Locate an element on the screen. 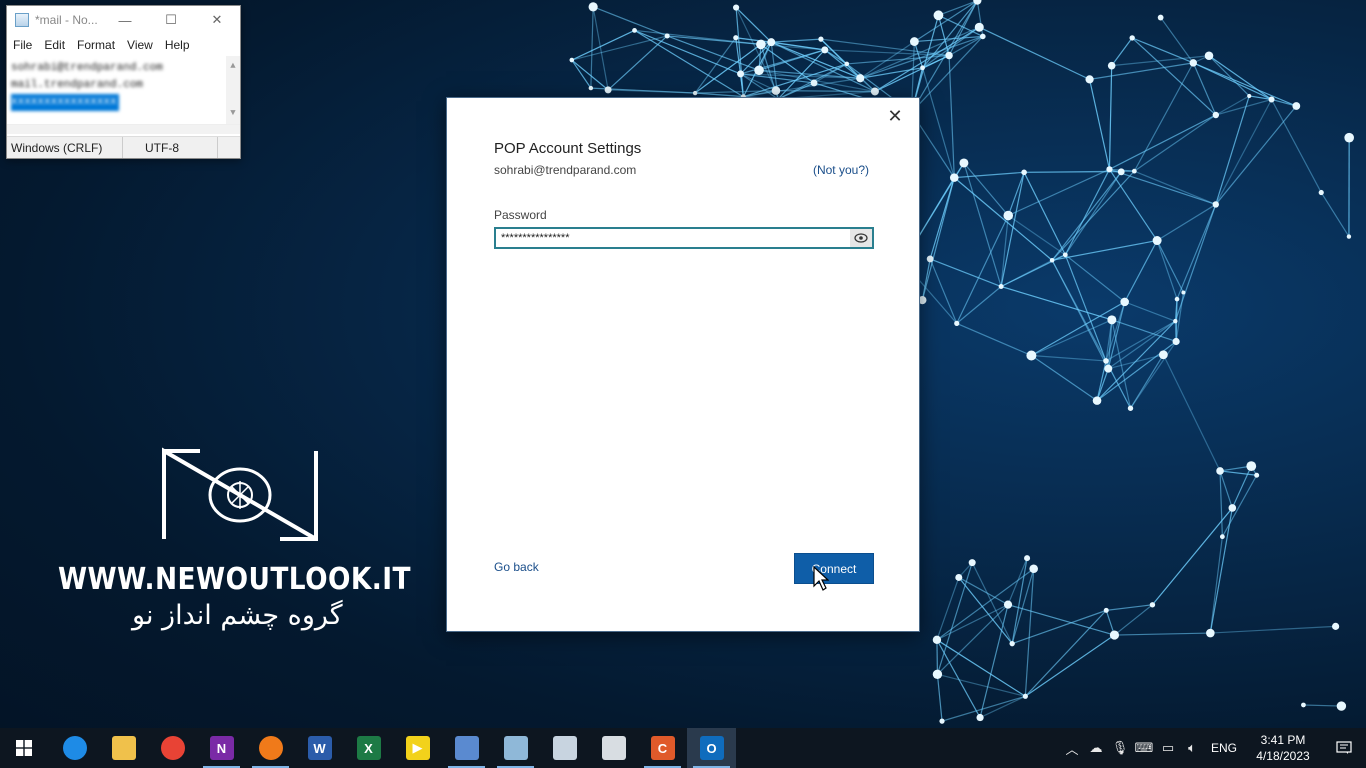  taskbar-app-excel: X is located at coordinates (368, 748).